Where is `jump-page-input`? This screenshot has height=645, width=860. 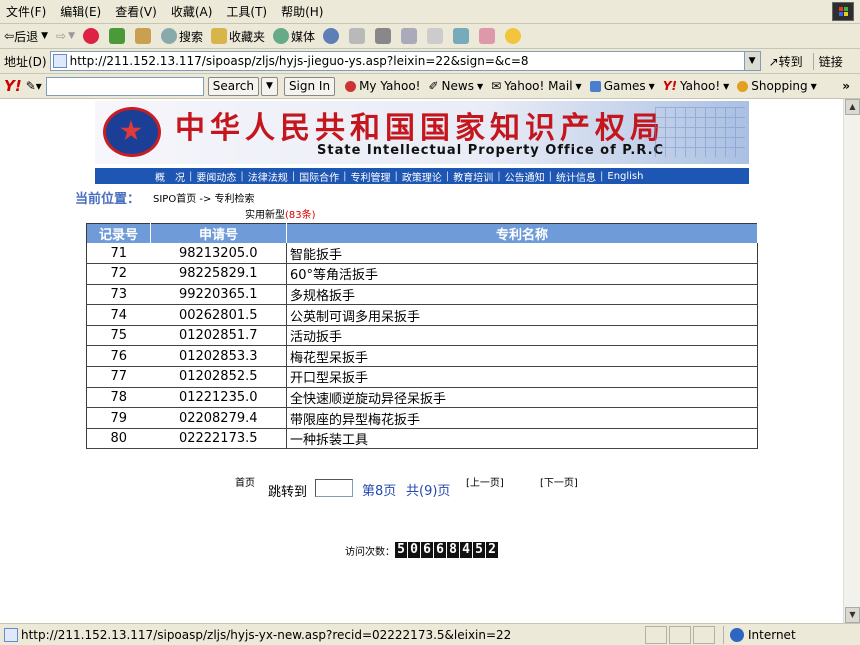
jump-page-input is located at coordinates (334, 488).